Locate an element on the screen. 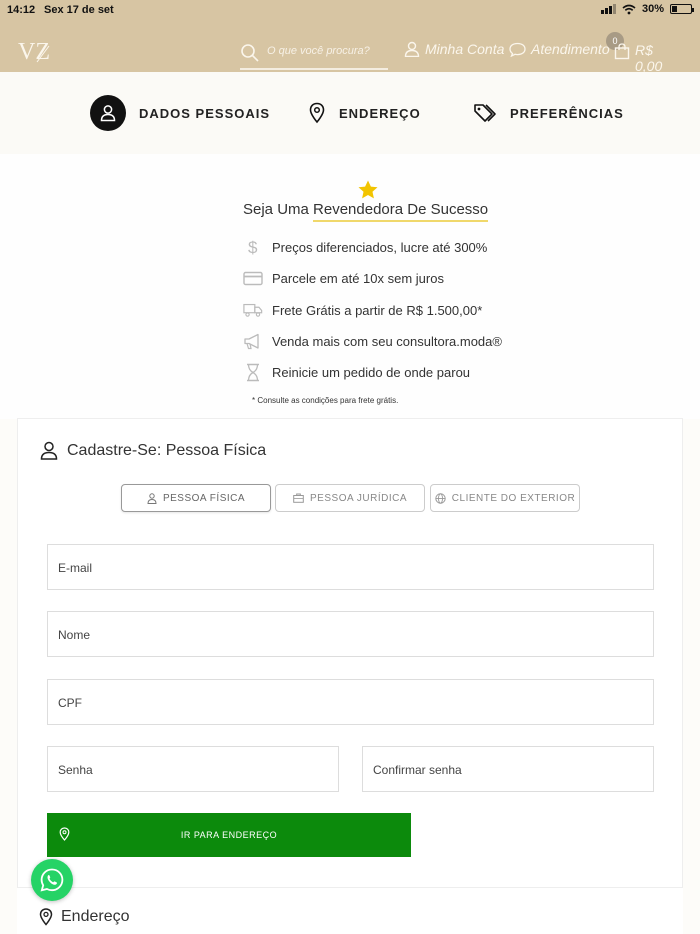  support-link: Atendimento is located at coordinates (559, 49).